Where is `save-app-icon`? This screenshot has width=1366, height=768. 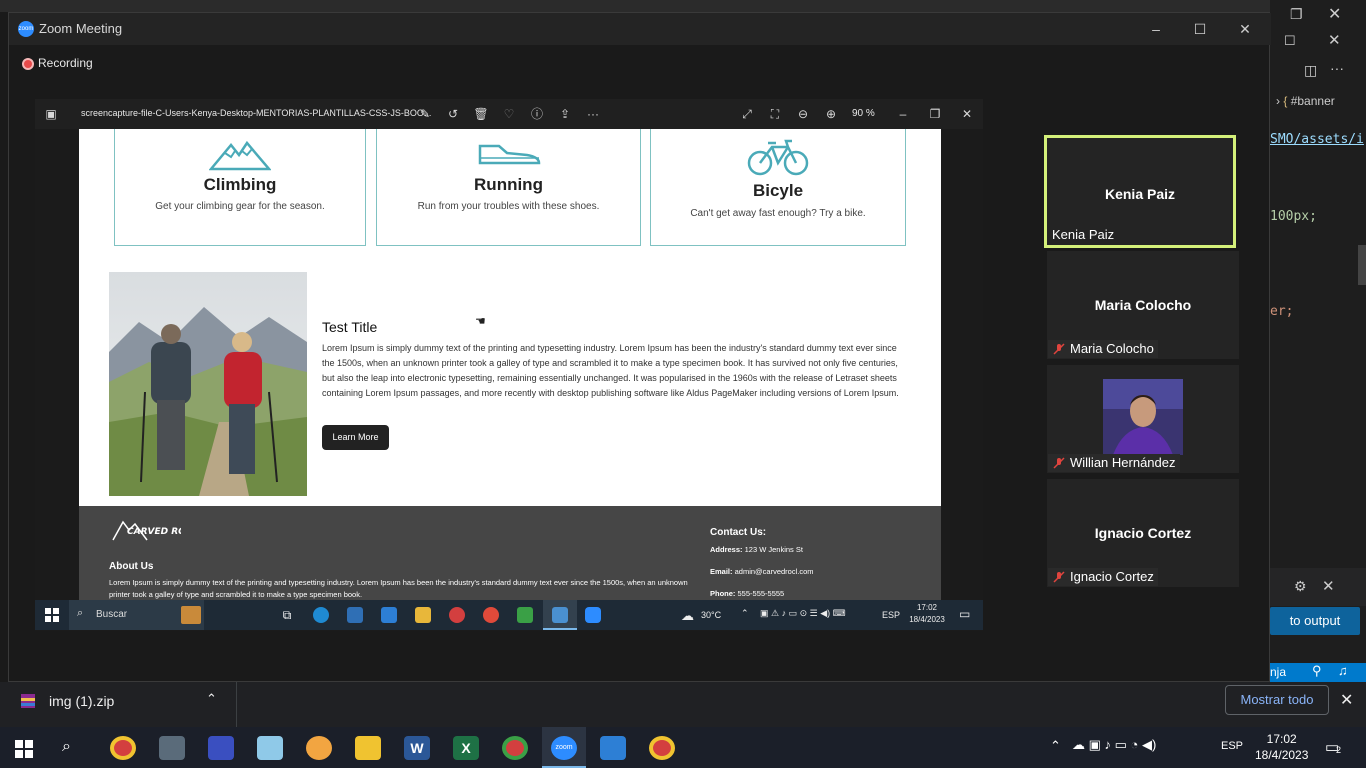
save-app-icon is located at coordinates (221, 748).